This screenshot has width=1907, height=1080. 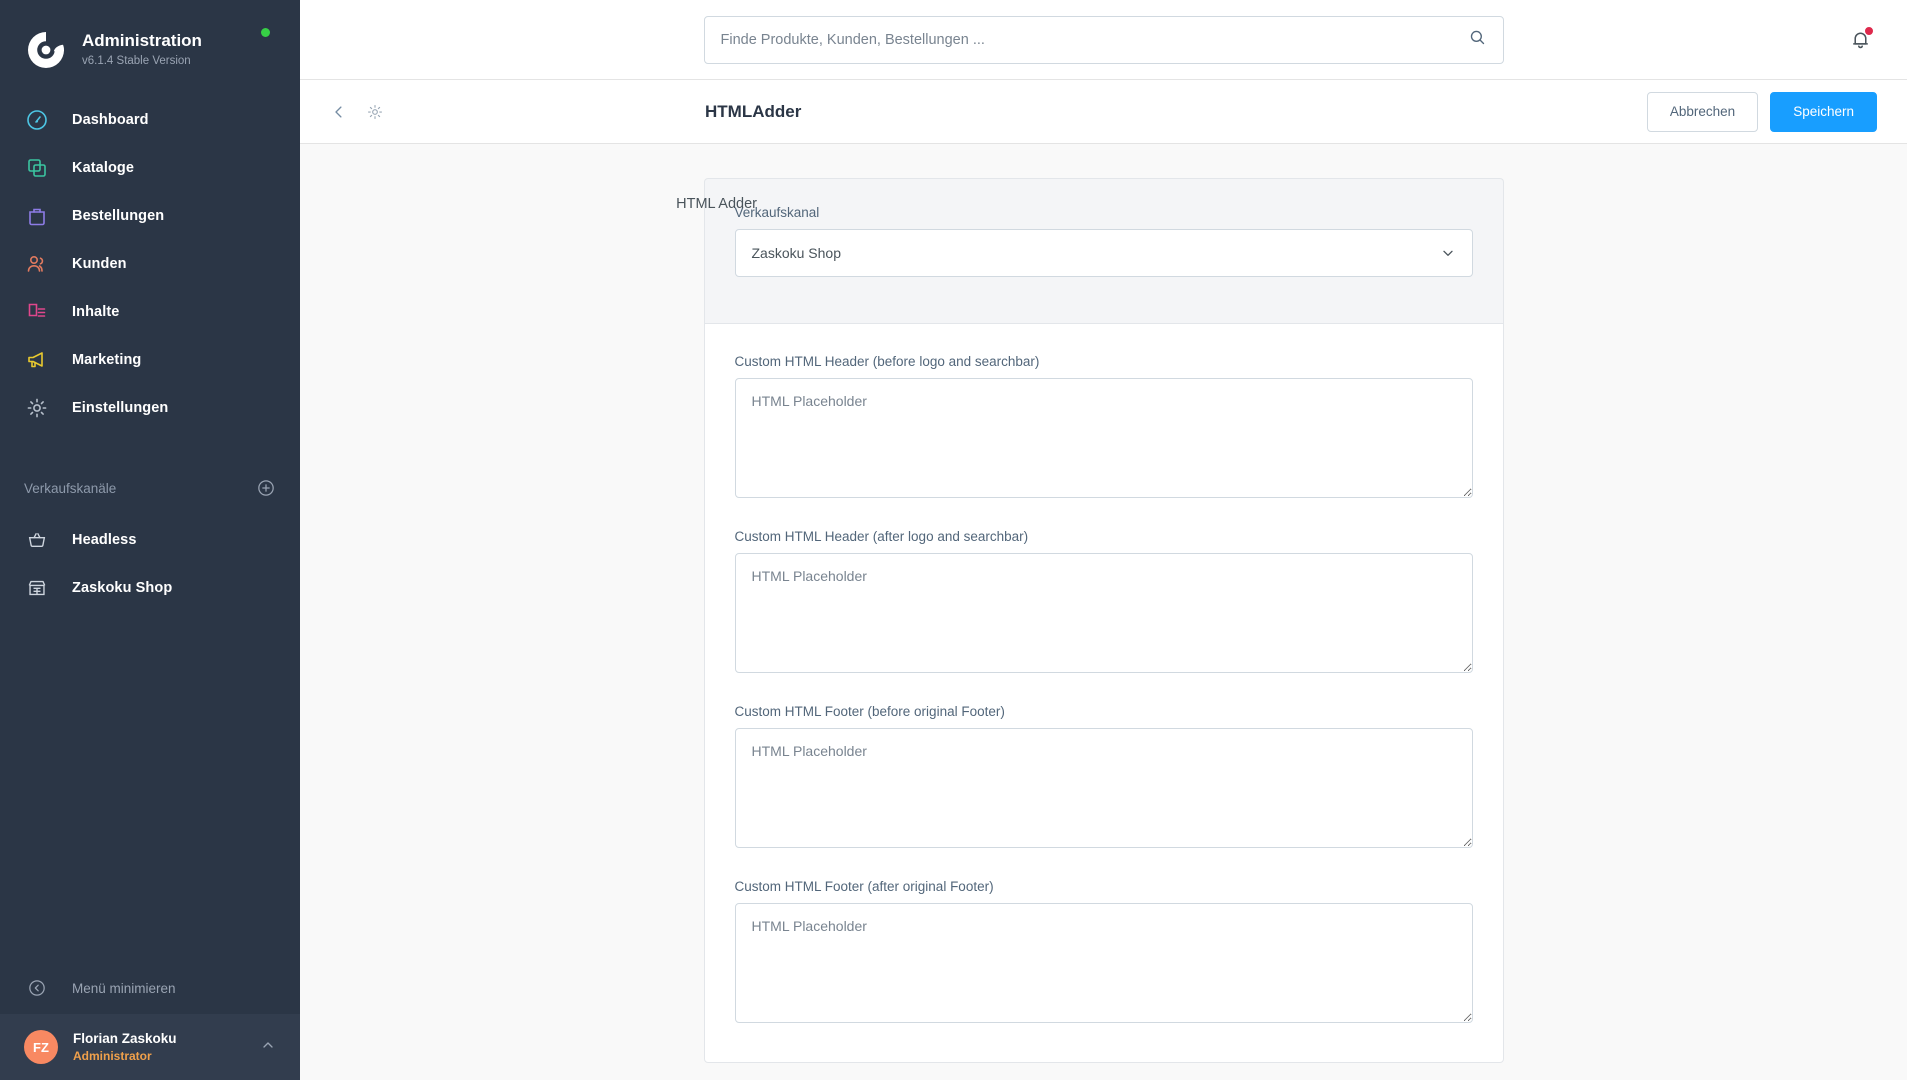 What do you see at coordinates (268, 1047) in the screenshot?
I see `chevron-up-icon` at bounding box center [268, 1047].